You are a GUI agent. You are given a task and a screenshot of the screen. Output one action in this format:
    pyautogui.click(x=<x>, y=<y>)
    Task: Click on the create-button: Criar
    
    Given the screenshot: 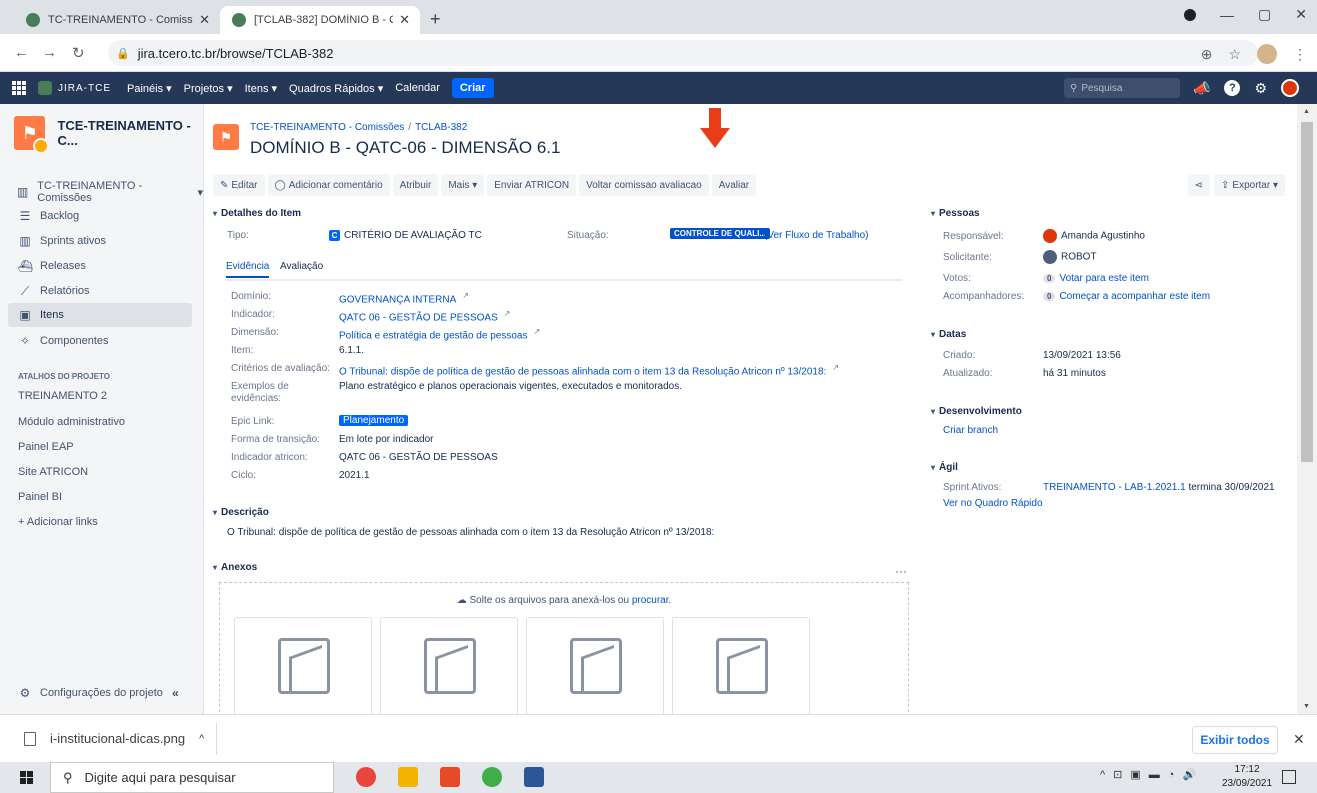 What is the action you would take?
    pyautogui.click(x=472, y=88)
    